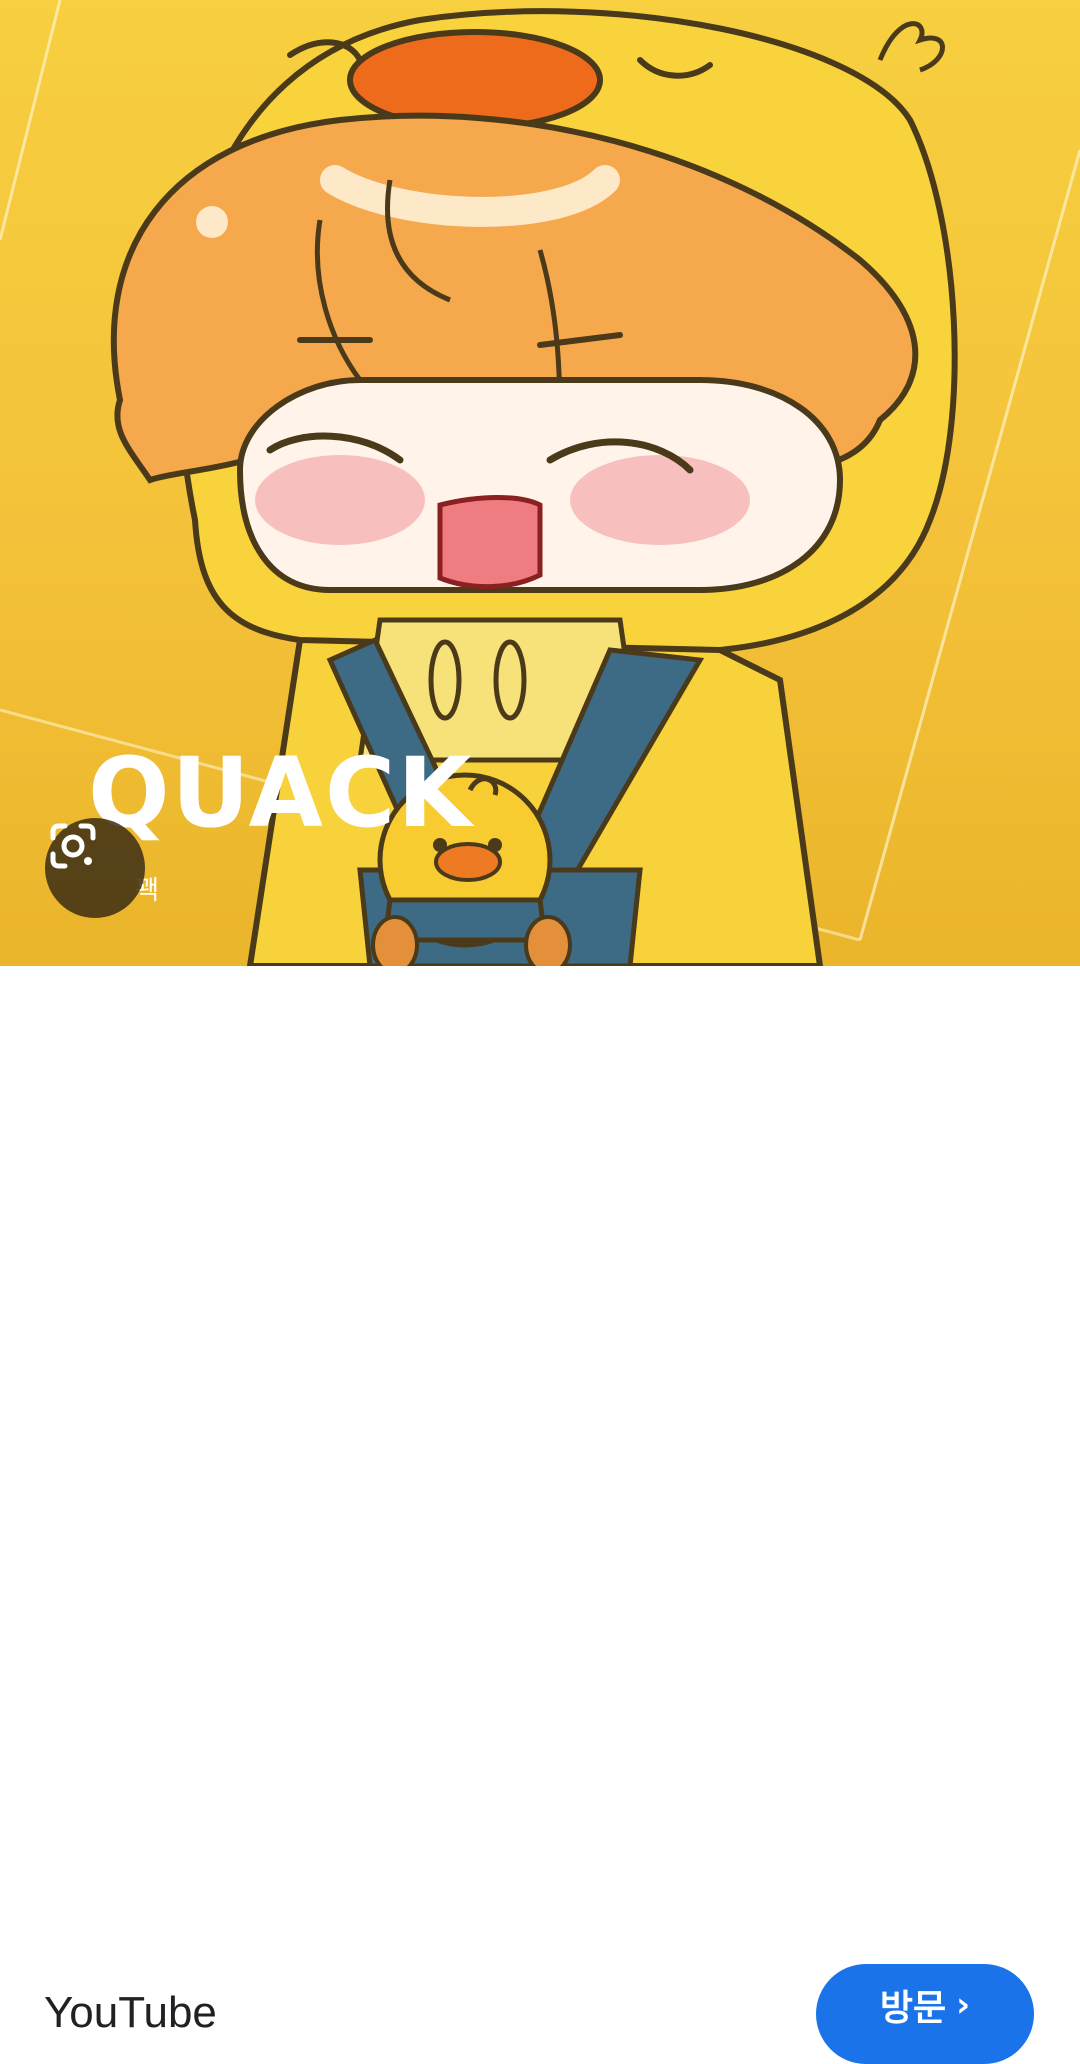  I want to click on image-title-text: QUACK, so click(281, 793).